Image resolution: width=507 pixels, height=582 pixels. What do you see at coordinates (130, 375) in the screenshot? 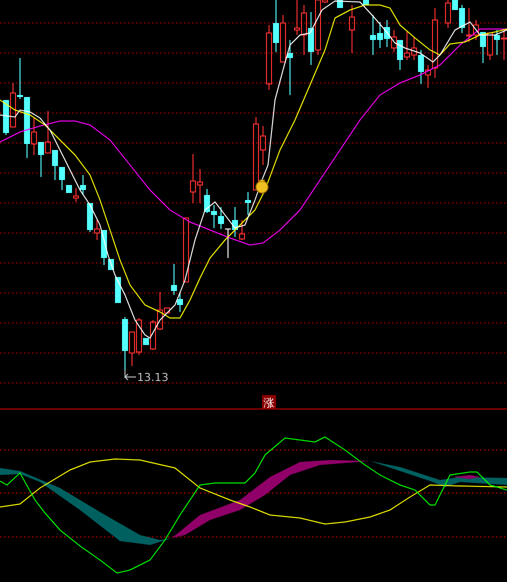
I see `leader-line` at bounding box center [130, 375].